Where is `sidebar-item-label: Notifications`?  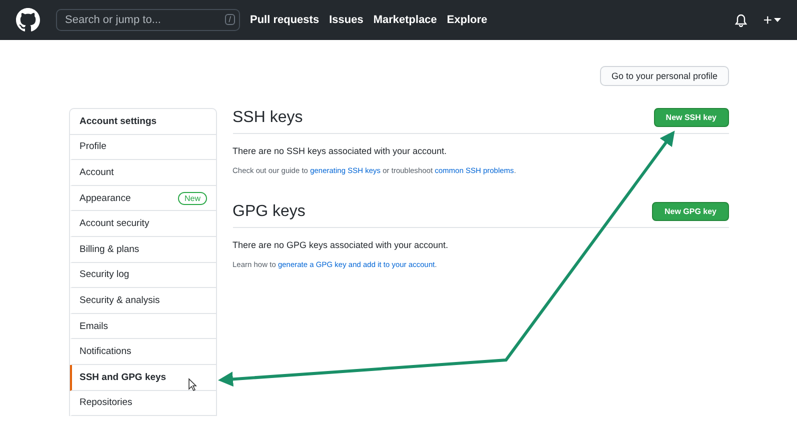 sidebar-item-label: Notifications is located at coordinates (106, 352).